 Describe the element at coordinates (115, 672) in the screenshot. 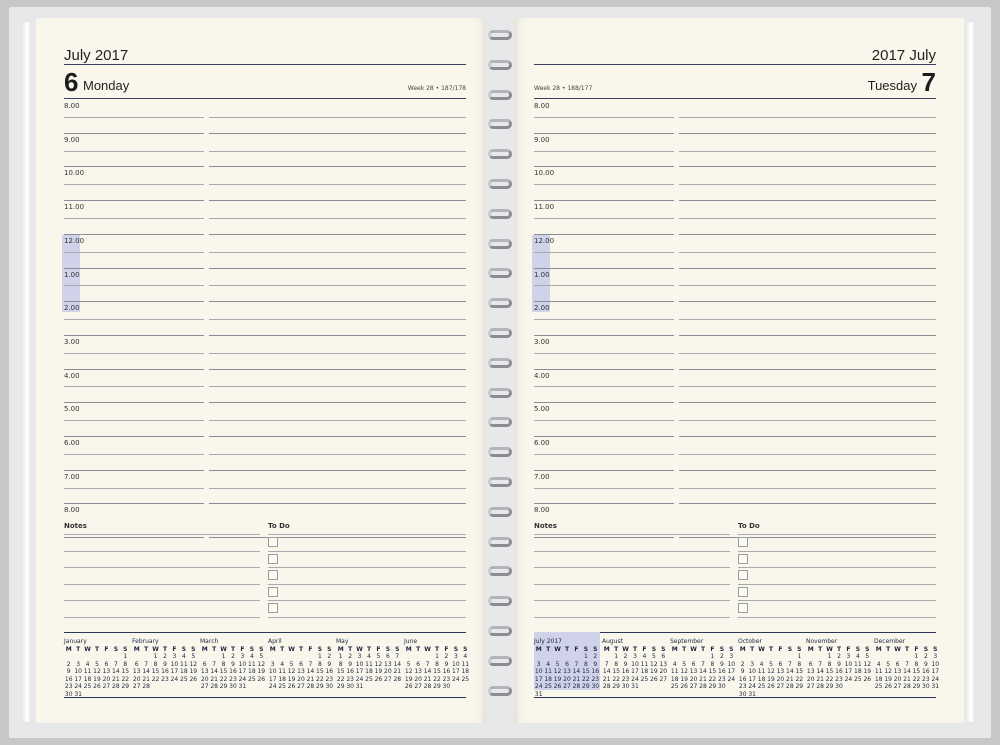

I see `mini-day: 14` at that location.